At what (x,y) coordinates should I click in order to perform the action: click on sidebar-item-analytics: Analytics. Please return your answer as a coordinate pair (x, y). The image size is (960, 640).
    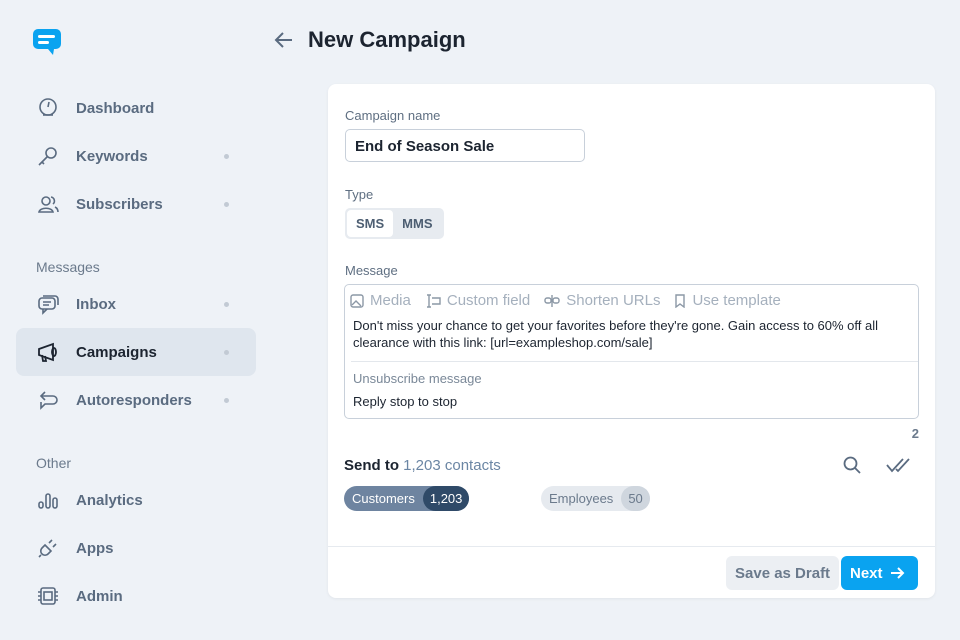
    Looking at the image, I should click on (136, 500).